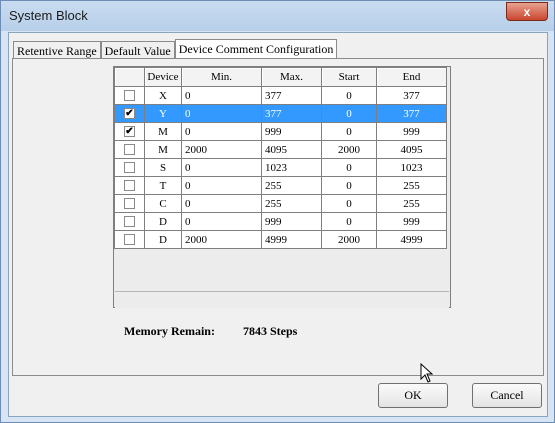 This screenshot has height=423, width=555. I want to click on close-icon: x, so click(527, 12).